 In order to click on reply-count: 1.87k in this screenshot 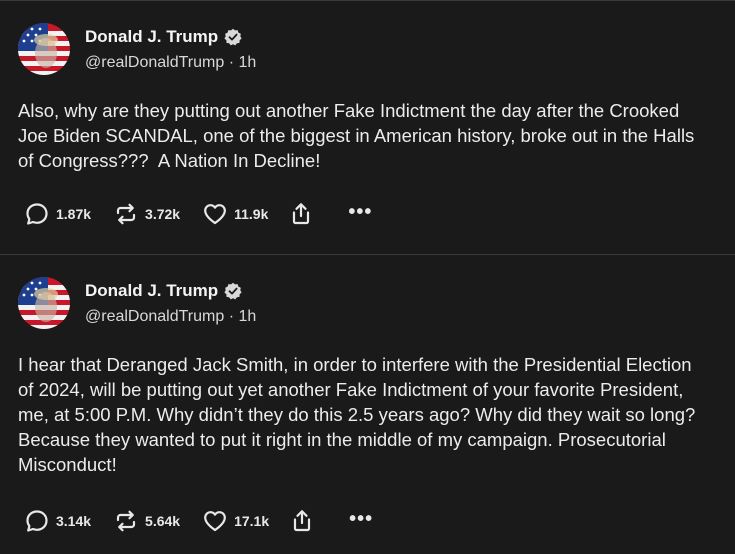, I will do `click(74, 214)`.